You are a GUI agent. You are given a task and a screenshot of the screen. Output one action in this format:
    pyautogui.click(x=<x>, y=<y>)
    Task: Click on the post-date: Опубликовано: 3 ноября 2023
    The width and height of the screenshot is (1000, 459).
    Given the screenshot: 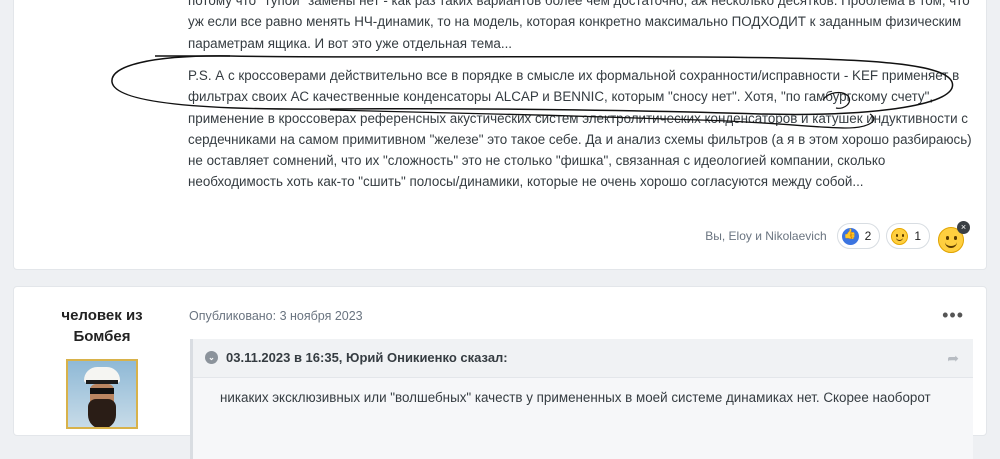 What is the action you would take?
    pyautogui.click(x=276, y=316)
    